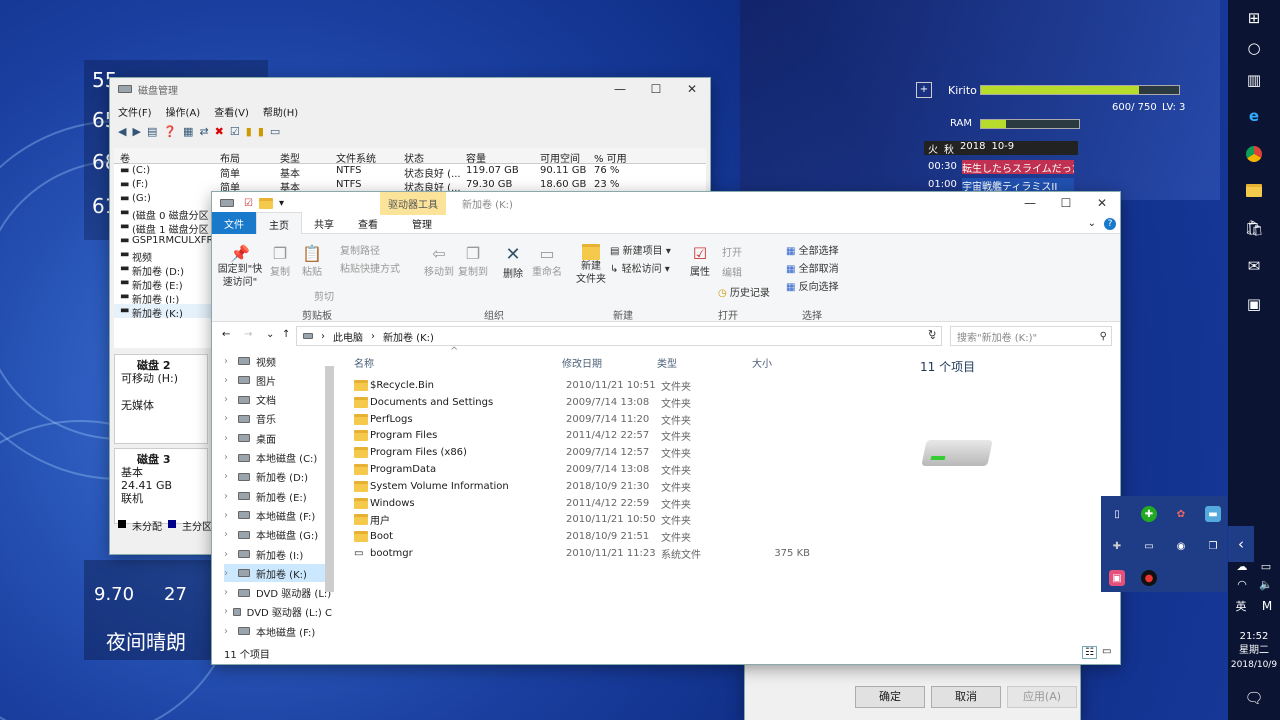 This screenshot has width=1280, height=720. I want to click on copy-to-button: ❐ 复制到, so click(473, 261).